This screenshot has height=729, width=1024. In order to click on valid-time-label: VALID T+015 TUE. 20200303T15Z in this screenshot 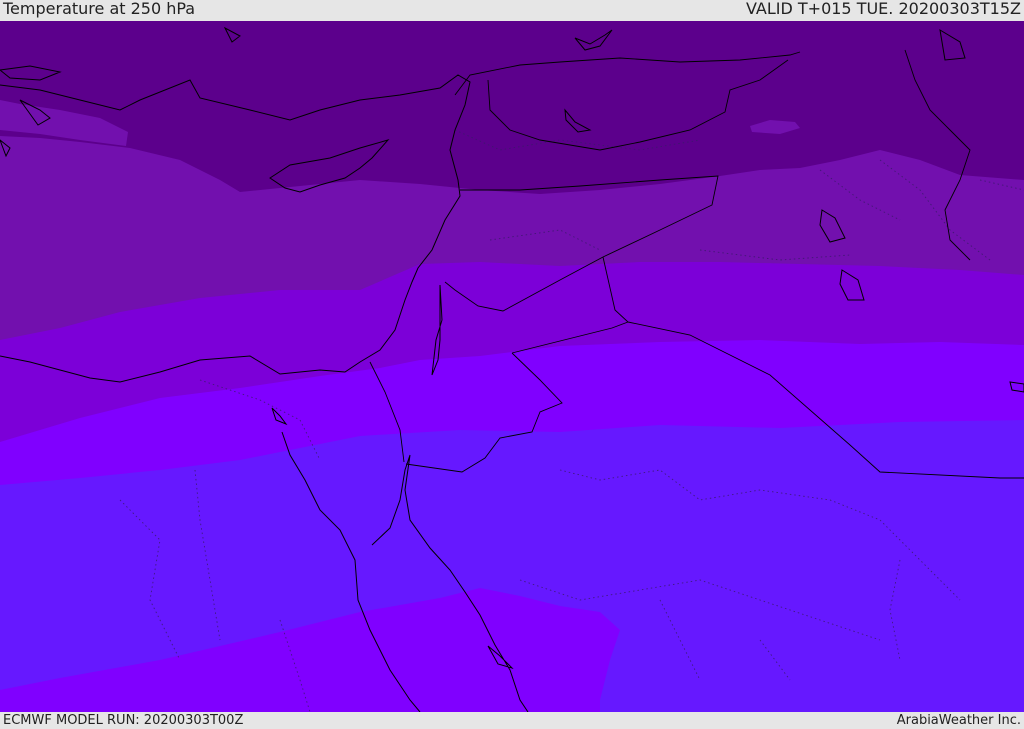, I will do `click(883, 9)`.